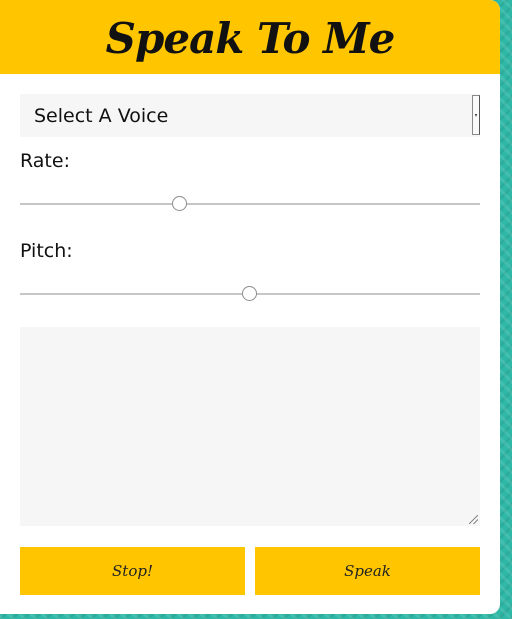 The width and height of the screenshot is (512, 619). I want to click on voice-select-value: Select A Voice, so click(101, 116).